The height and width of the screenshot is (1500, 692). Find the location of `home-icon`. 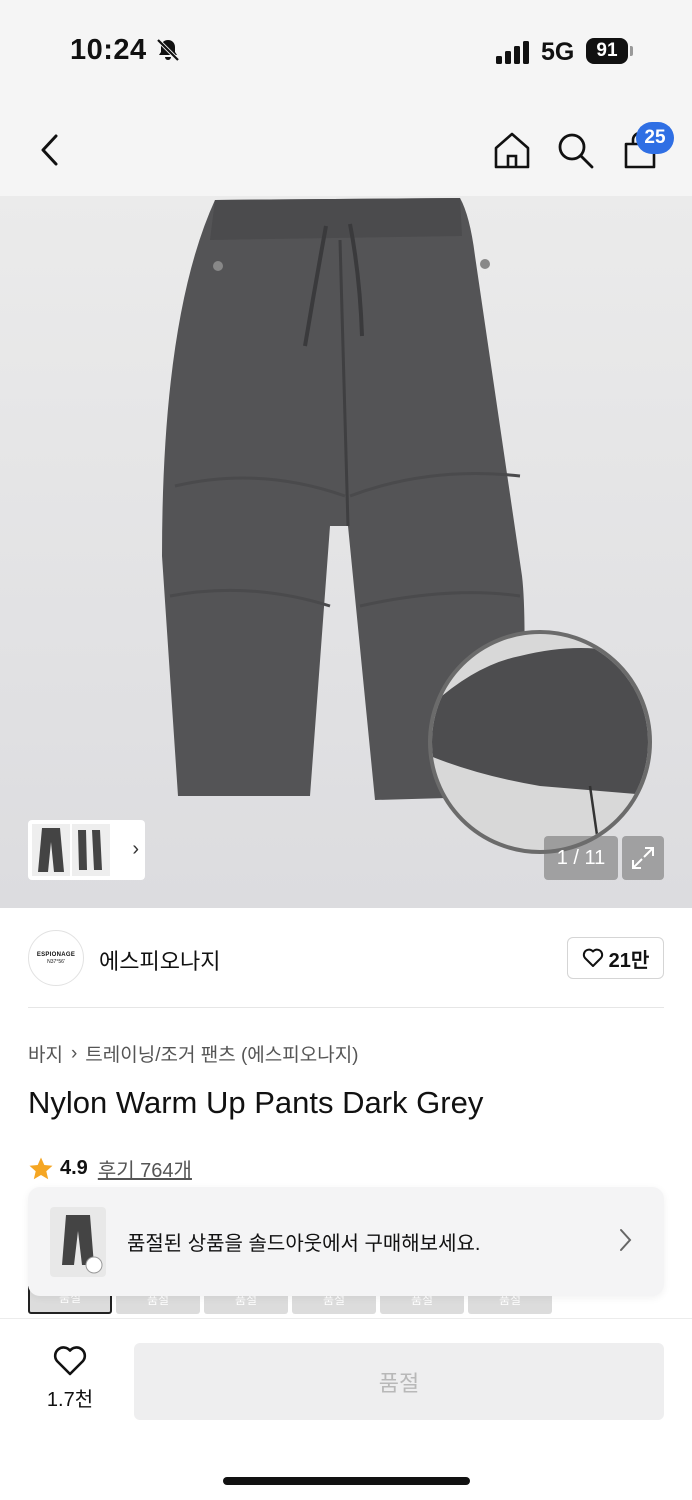

home-icon is located at coordinates (512, 150).